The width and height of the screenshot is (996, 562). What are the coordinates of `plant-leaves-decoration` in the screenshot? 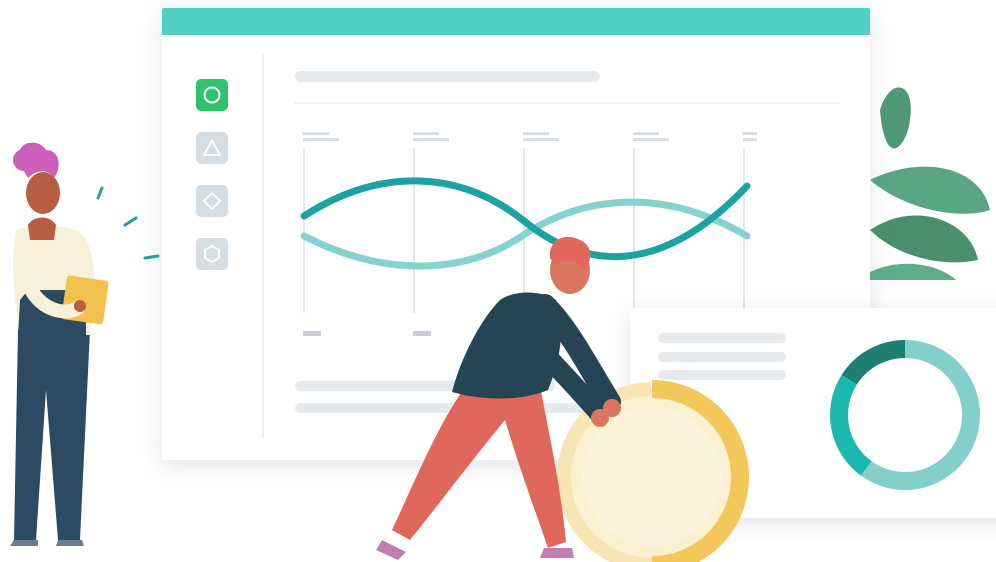 It's located at (927, 183).